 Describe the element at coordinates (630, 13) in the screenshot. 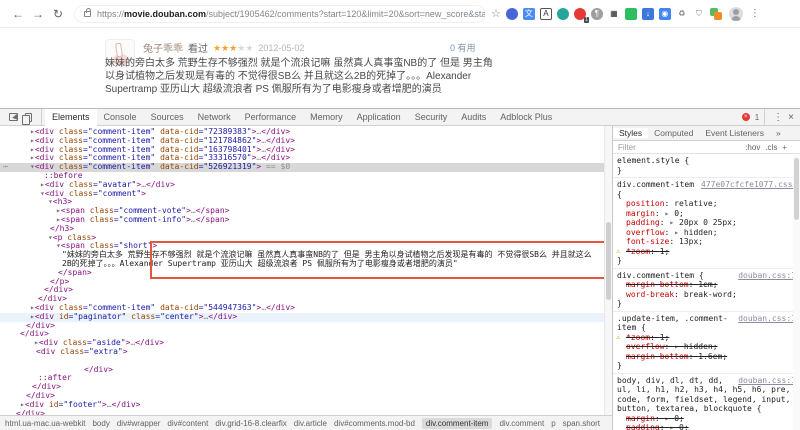

I see `evernote-extension-icon` at that location.